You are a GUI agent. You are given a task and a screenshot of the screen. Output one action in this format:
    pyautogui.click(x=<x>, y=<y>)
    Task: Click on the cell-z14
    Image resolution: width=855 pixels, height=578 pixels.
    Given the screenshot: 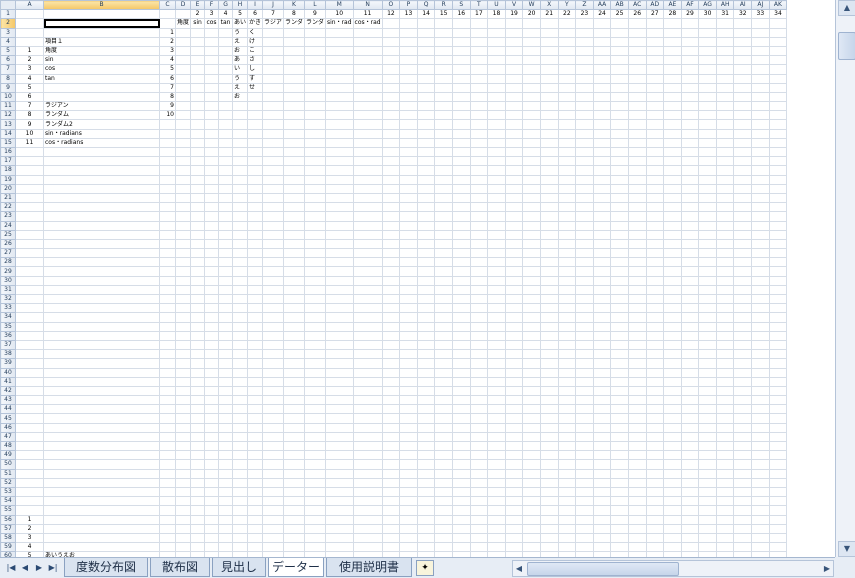 What is the action you would take?
    pyautogui.click(x=584, y=133)
    